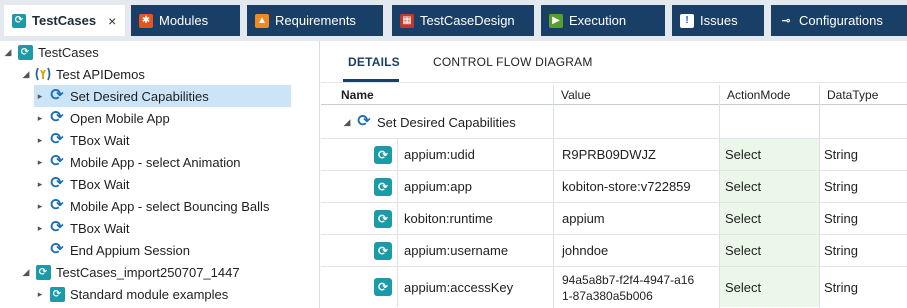 The image size is (907, 308). Describe the element at coordinates (609, 154) in the screenshot. I see `value-cell: R9PRB09DWJZ` at that location.